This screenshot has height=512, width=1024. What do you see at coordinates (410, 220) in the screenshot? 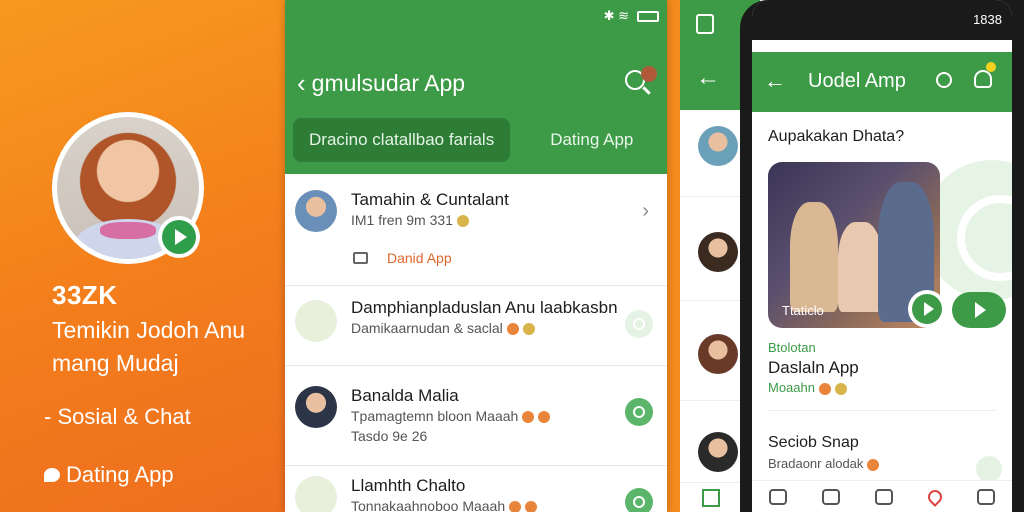
I see `chat-preview: IM1 fren 9m 331` at bounding box center [410, 220].